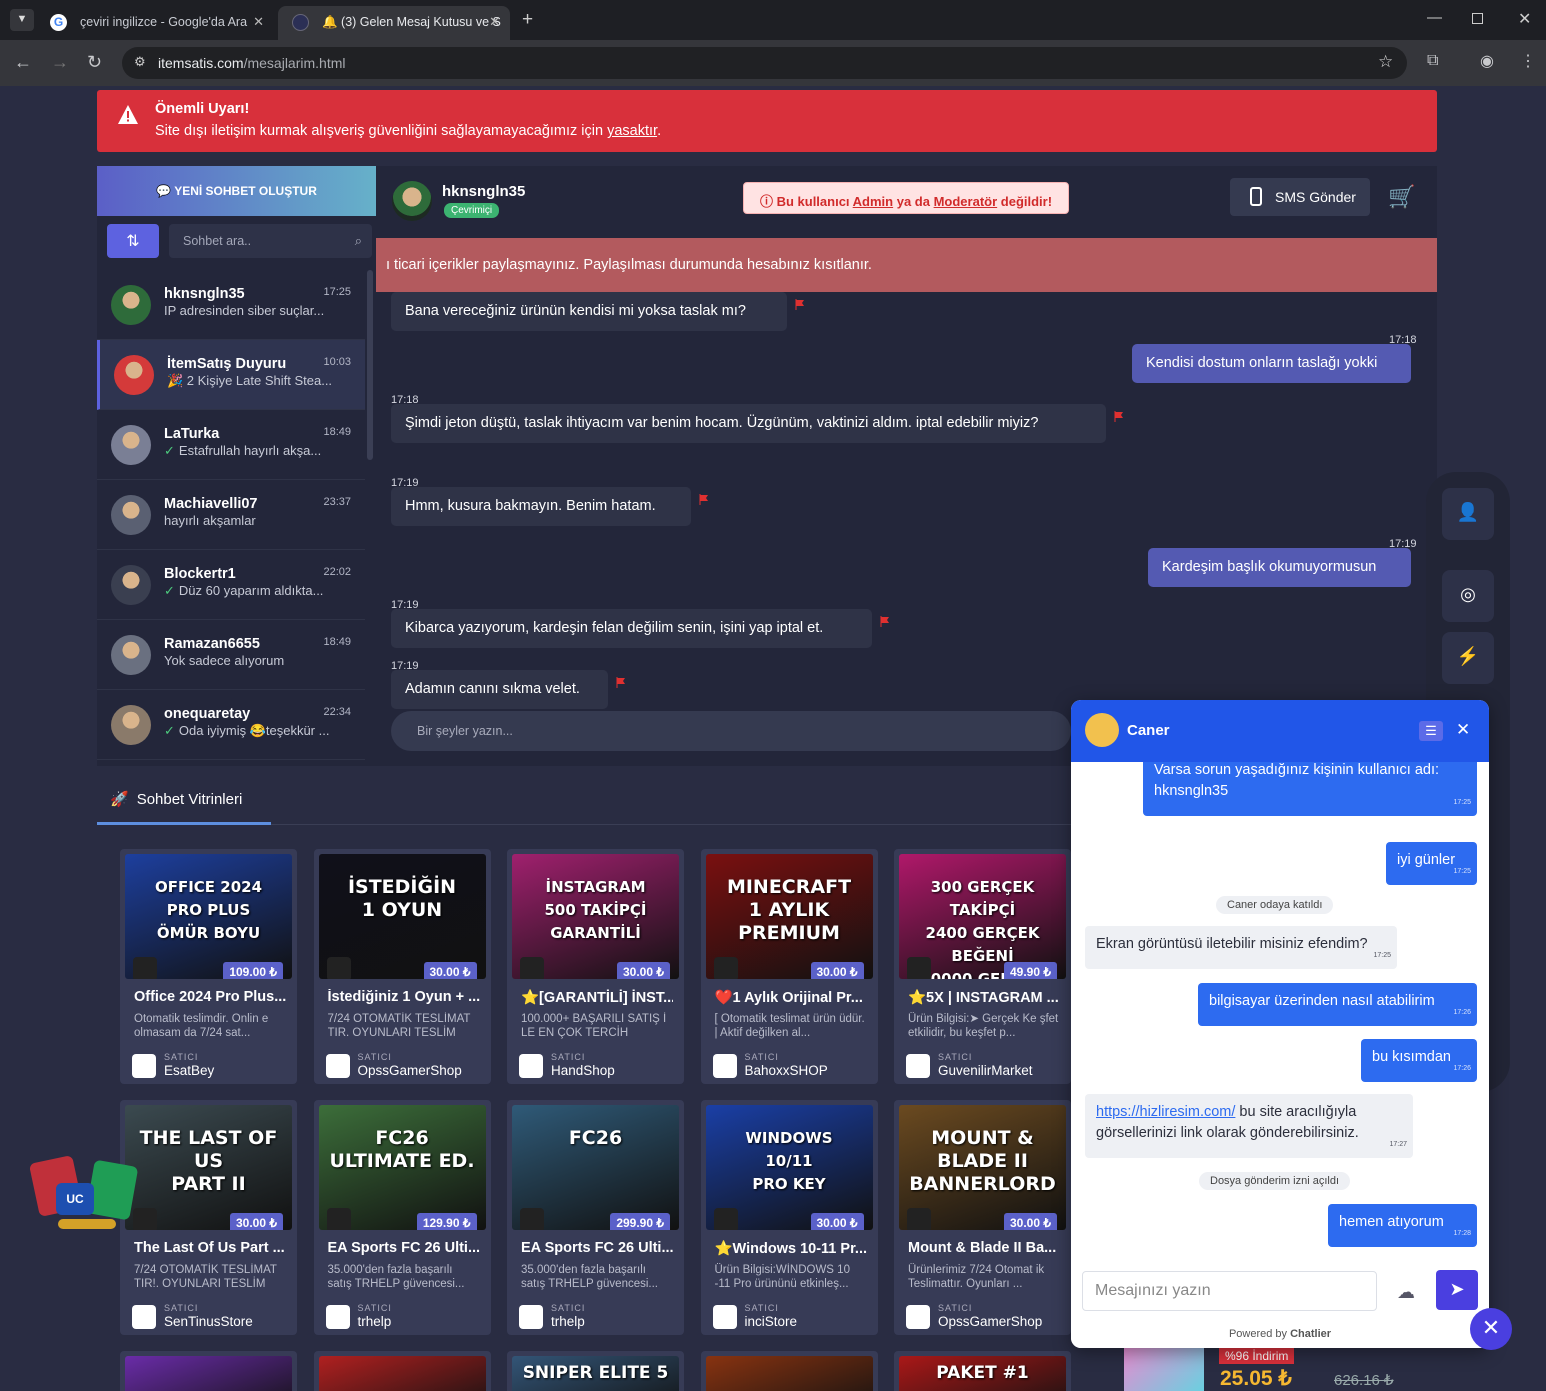 This screenshot has height=1391, width=1546. I want to click on tab-list-chevron-icon: ▼, so click(22, 20).